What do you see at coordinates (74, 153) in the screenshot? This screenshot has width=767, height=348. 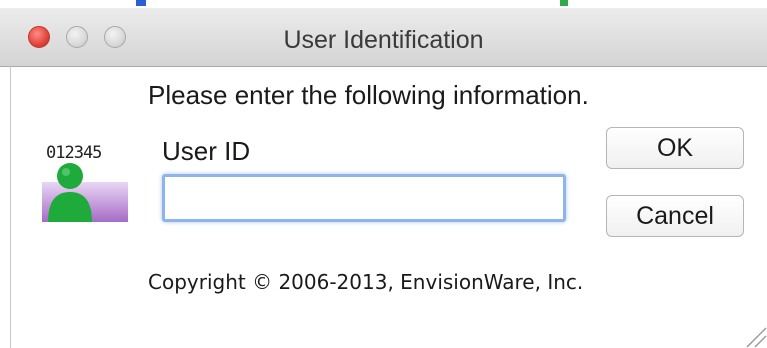 I see `badge-number: 012345` at bounding box center [74, 153].